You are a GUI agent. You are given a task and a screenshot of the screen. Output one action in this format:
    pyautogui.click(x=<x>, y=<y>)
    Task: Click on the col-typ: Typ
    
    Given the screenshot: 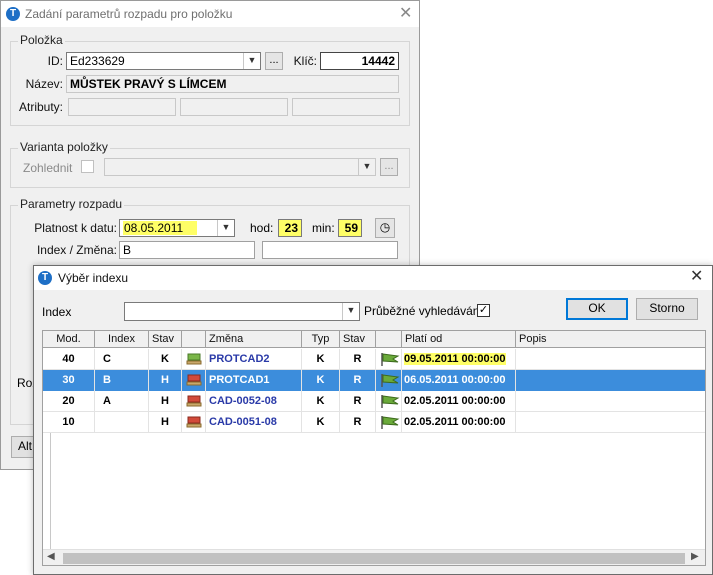 What is the action you would take?
    pyautogui.click(x=321, y=339)
    